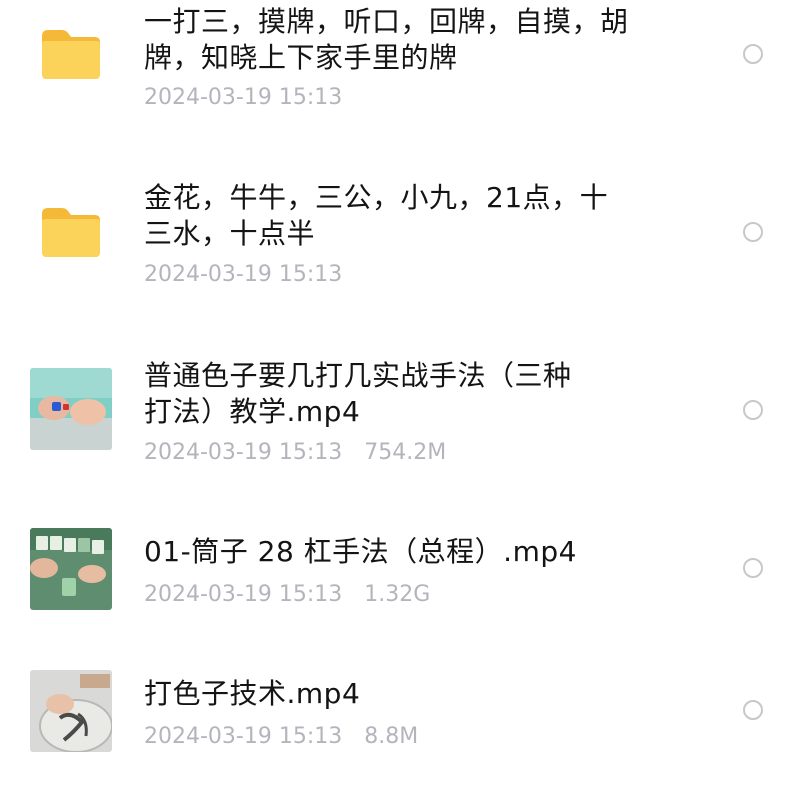 This screenshot has height=800, width=800. What do you see at coordinates (252, 693) in the screenshot?
I see `file-name-line: 打色子技术.mp4` at bounding box center [252, 693].